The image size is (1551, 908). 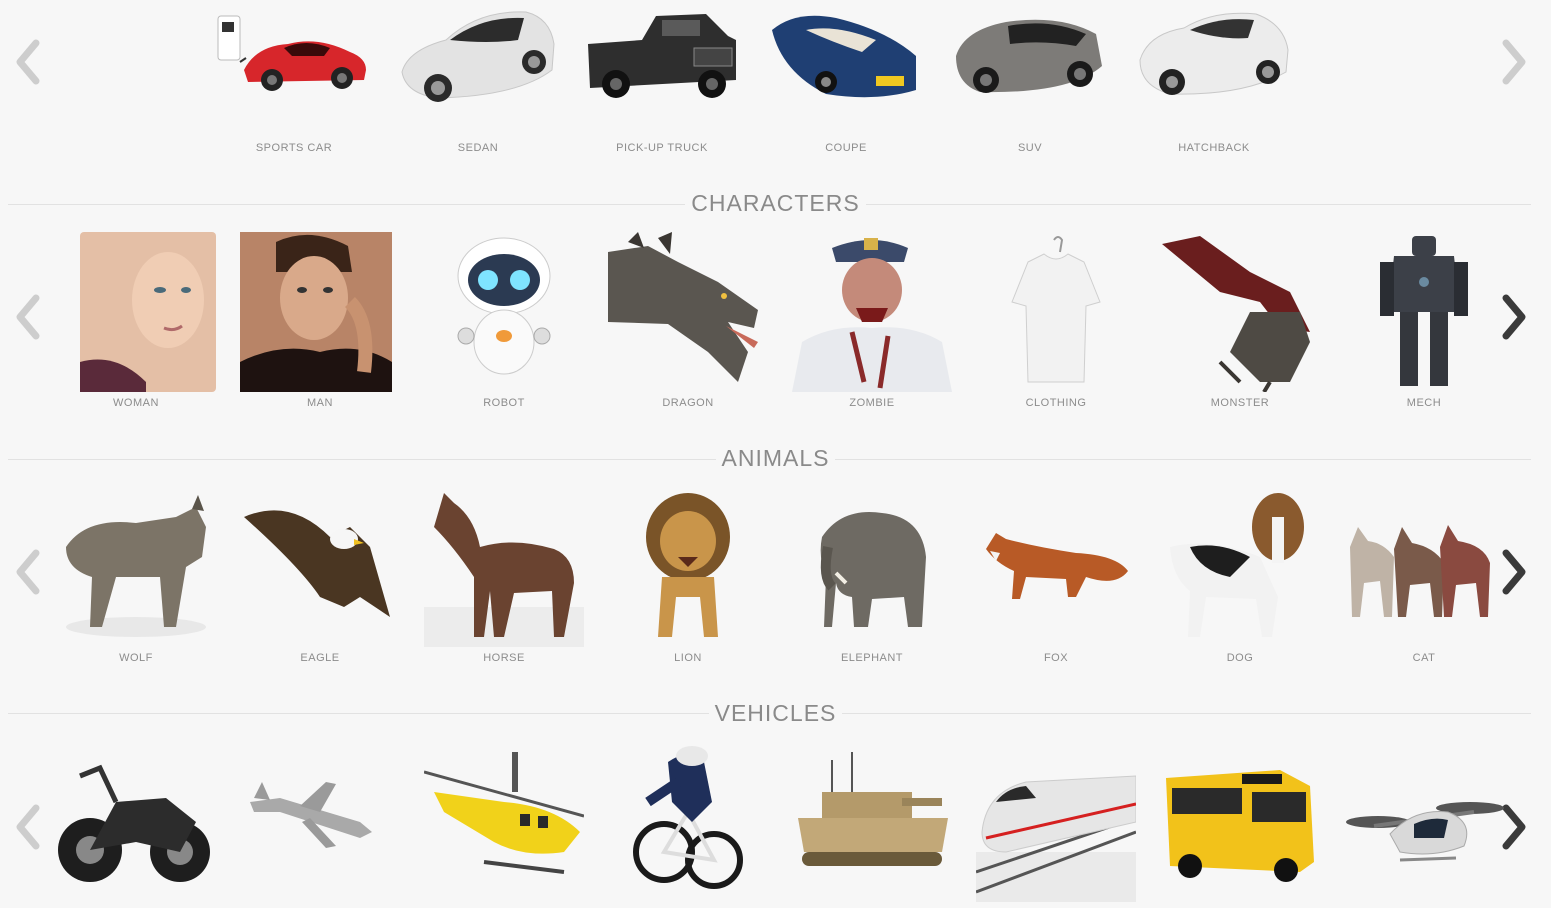 I want to click on coupe-icon, so click(x=846, y=55).